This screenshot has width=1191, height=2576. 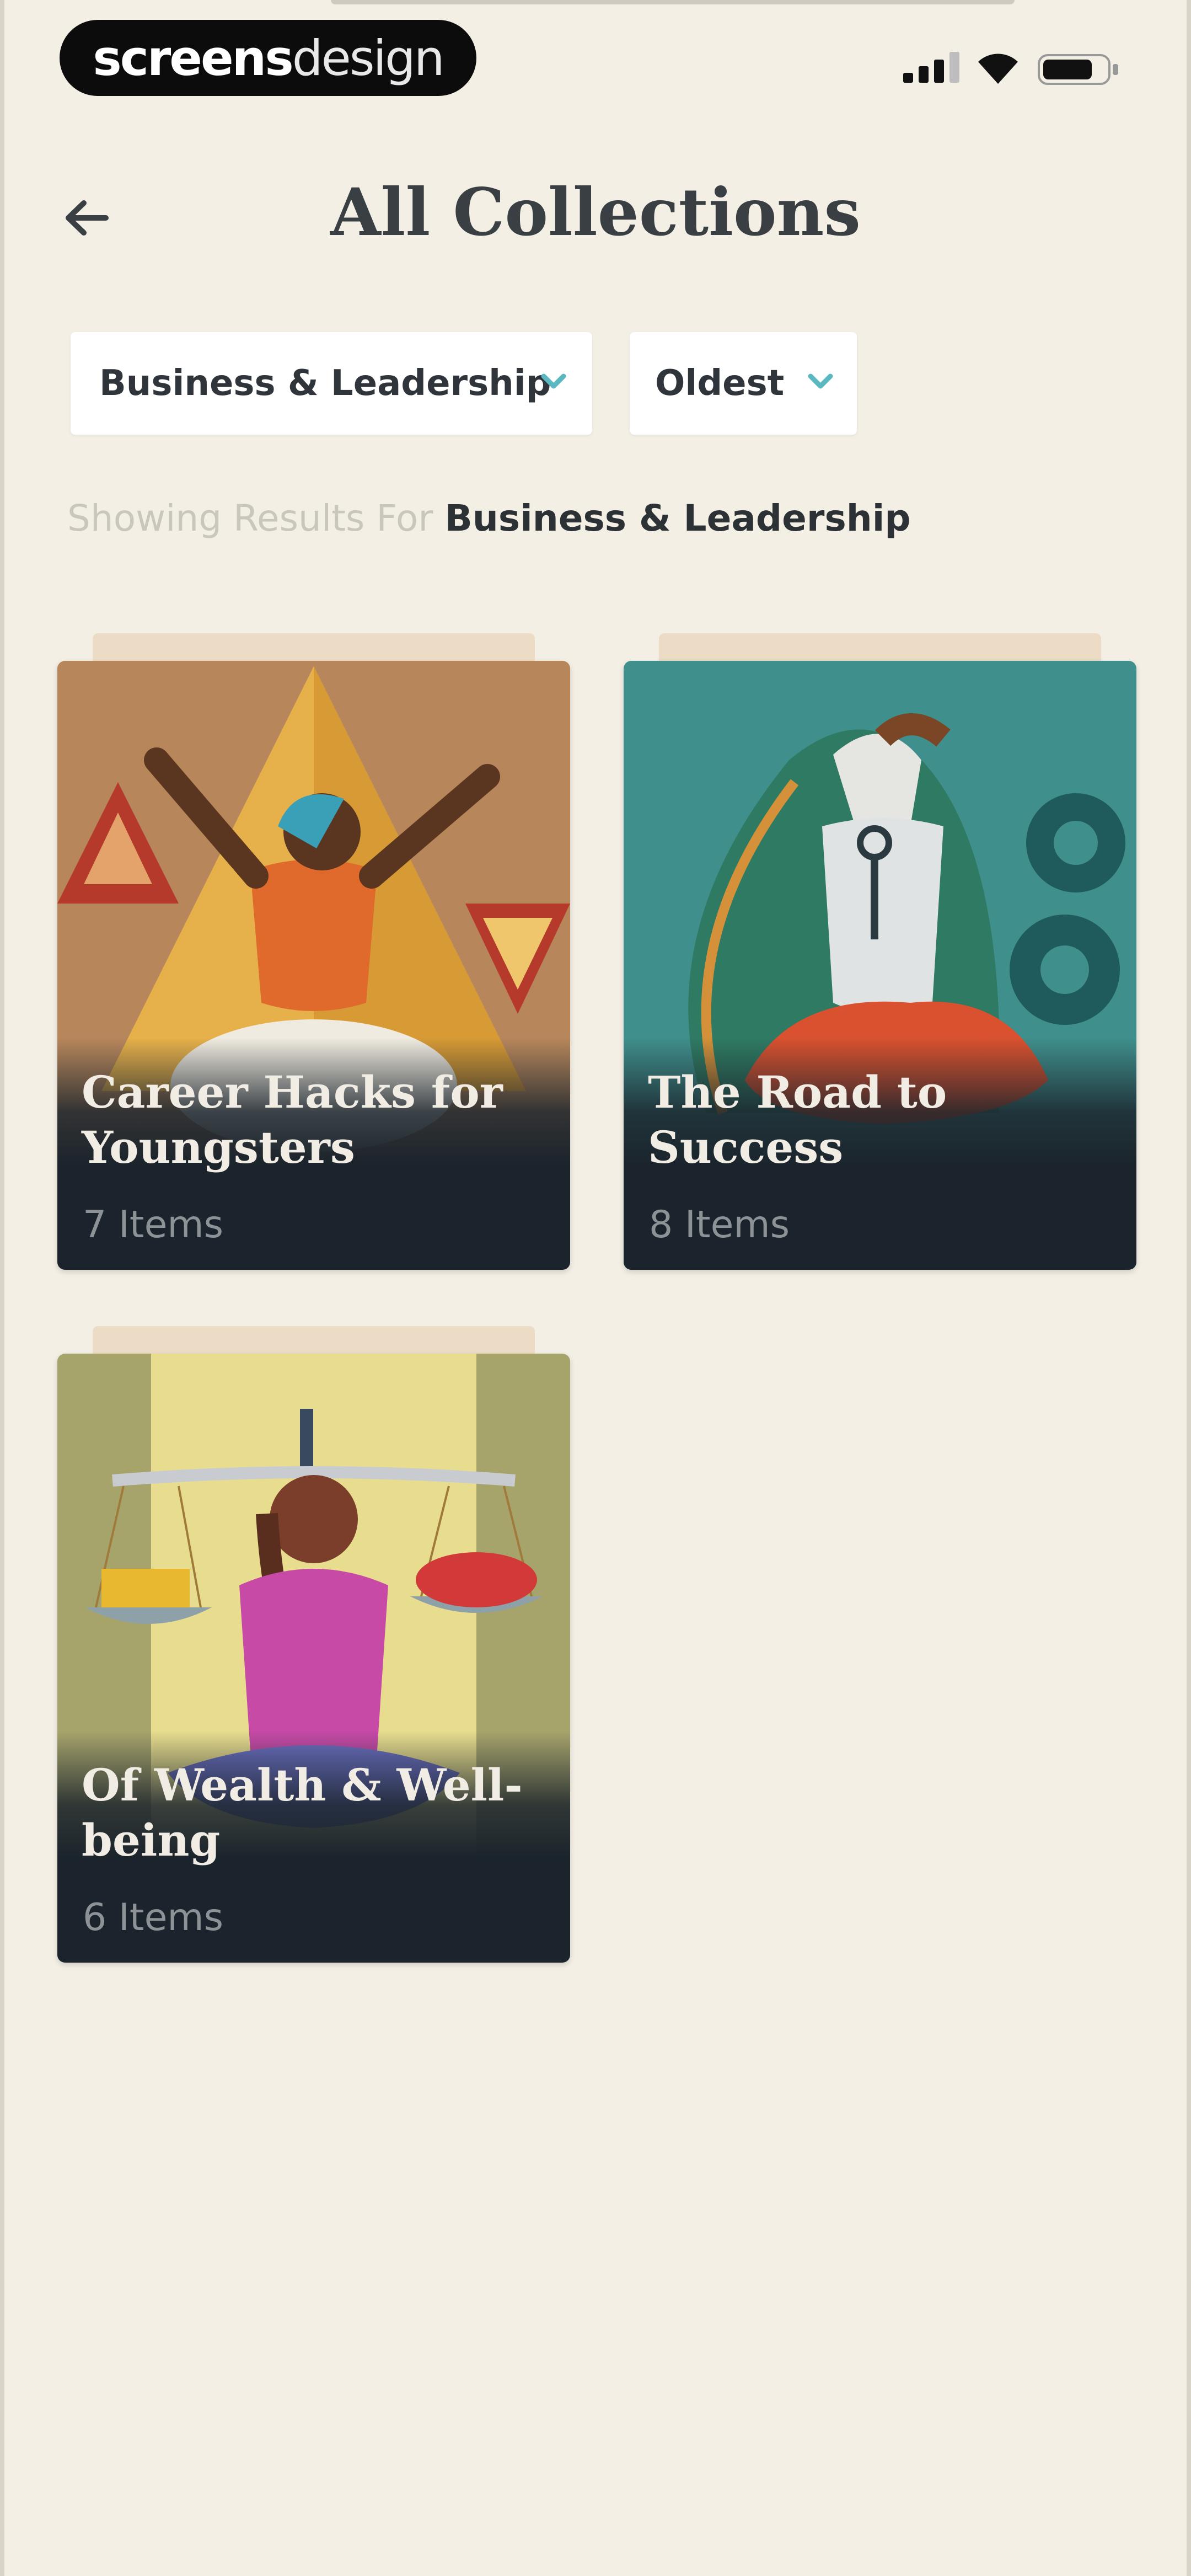 I want to click on sort-filter-dropdown: Oldest, so click(x=743, y=383).